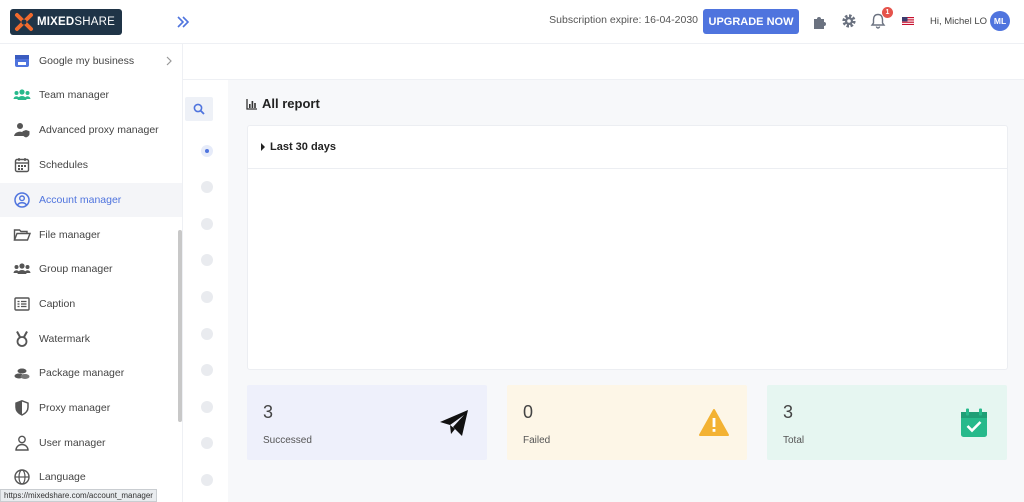 The height and width of the screenshot is (502, 1024). I want to click on folder-open-icon, so click(22, 235).